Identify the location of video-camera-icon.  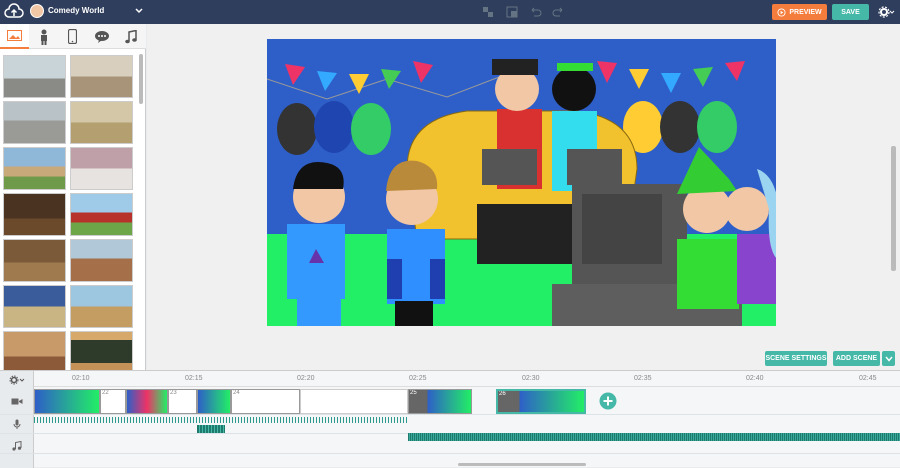
(17, 401).